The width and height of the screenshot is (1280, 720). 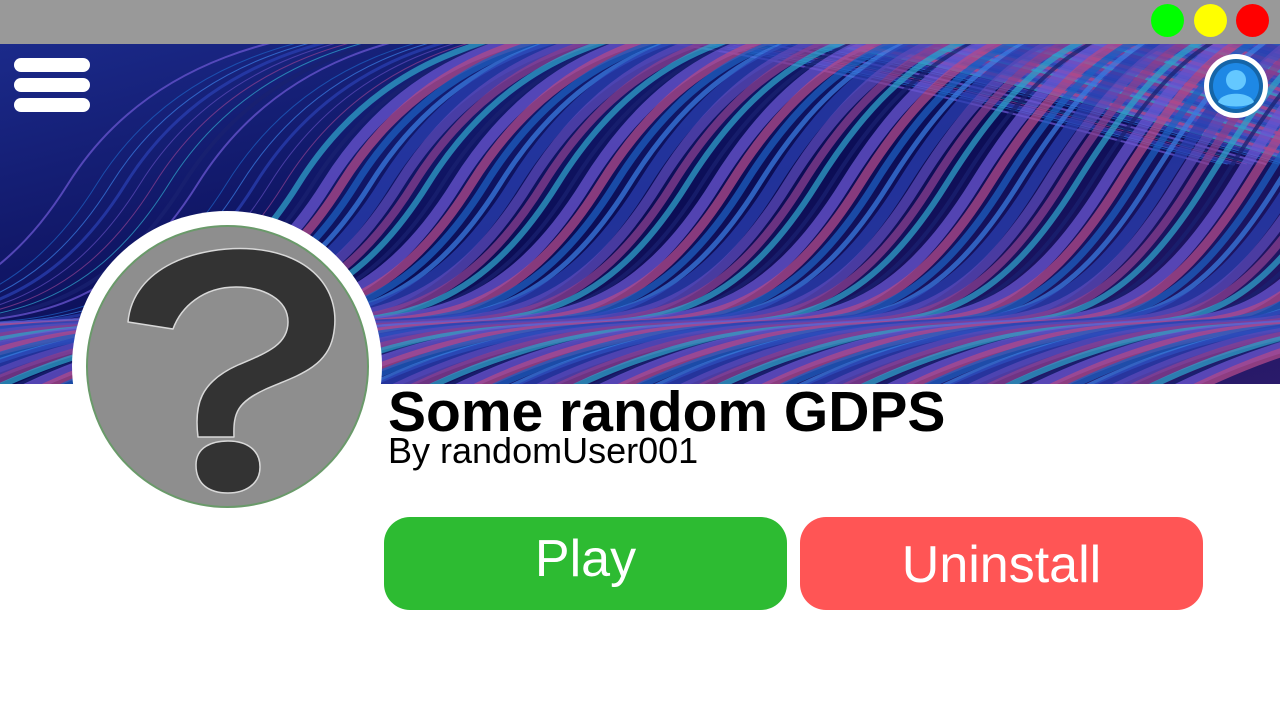 I want to click on user-avatar-icon, so click(x=1236, y=86).